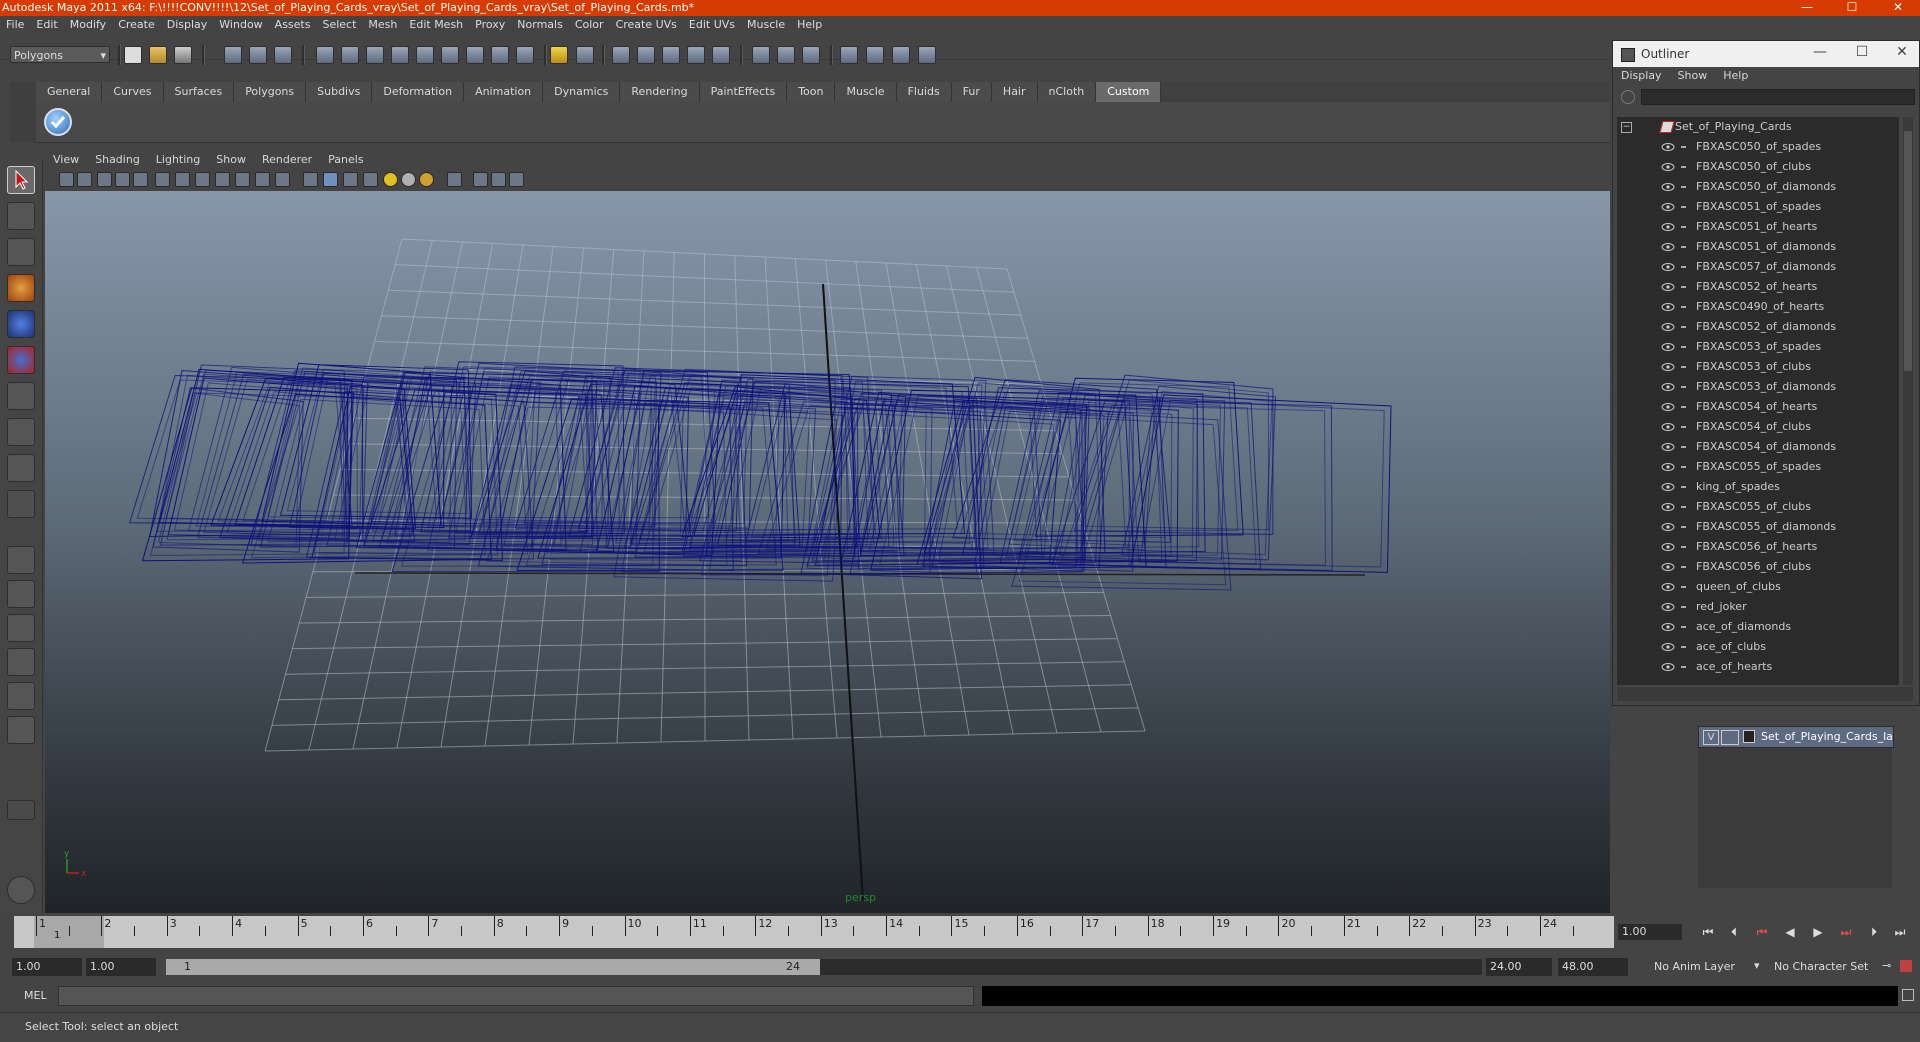  What do you see at coordinates (21, 890) in the screenshot?
I see `hand-icon` at bounding box center [21, 890].